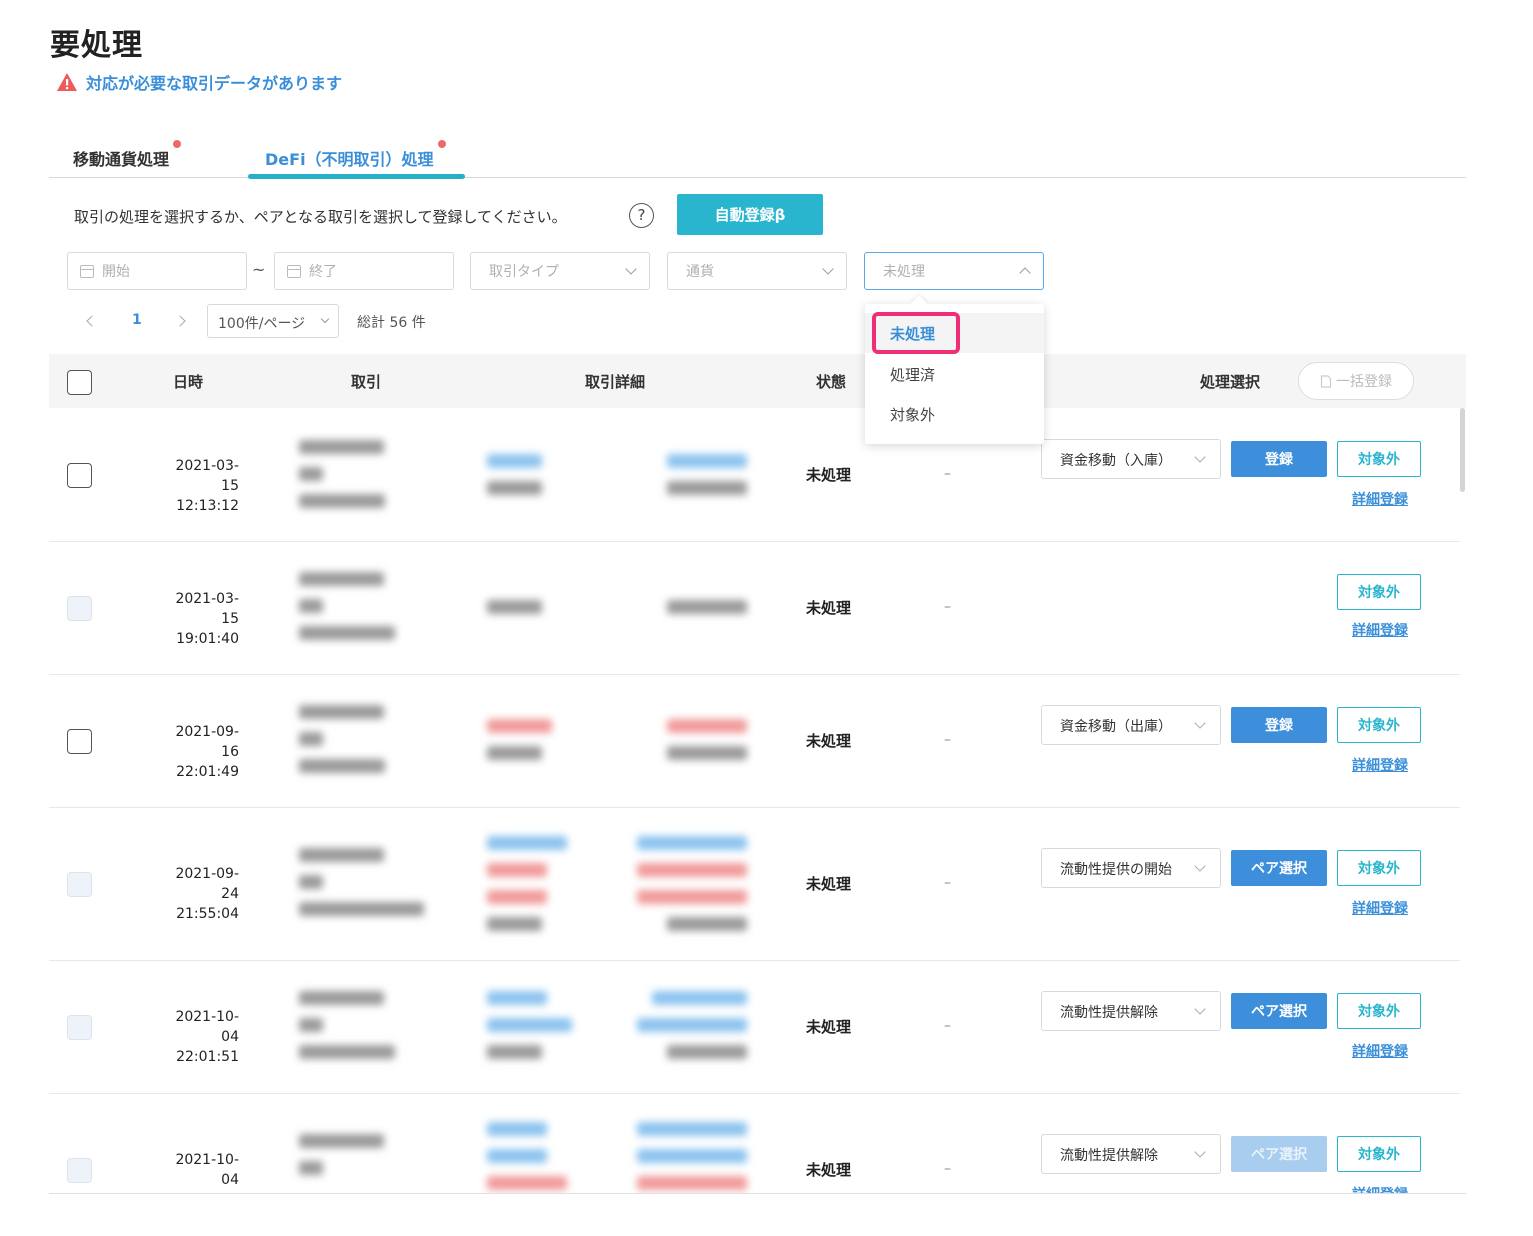 Image resolution: width=1533 pixels, height=1236 pixels. I want to click on row-datetime: 2021-03-15 19:01:40, so click(199, 619).